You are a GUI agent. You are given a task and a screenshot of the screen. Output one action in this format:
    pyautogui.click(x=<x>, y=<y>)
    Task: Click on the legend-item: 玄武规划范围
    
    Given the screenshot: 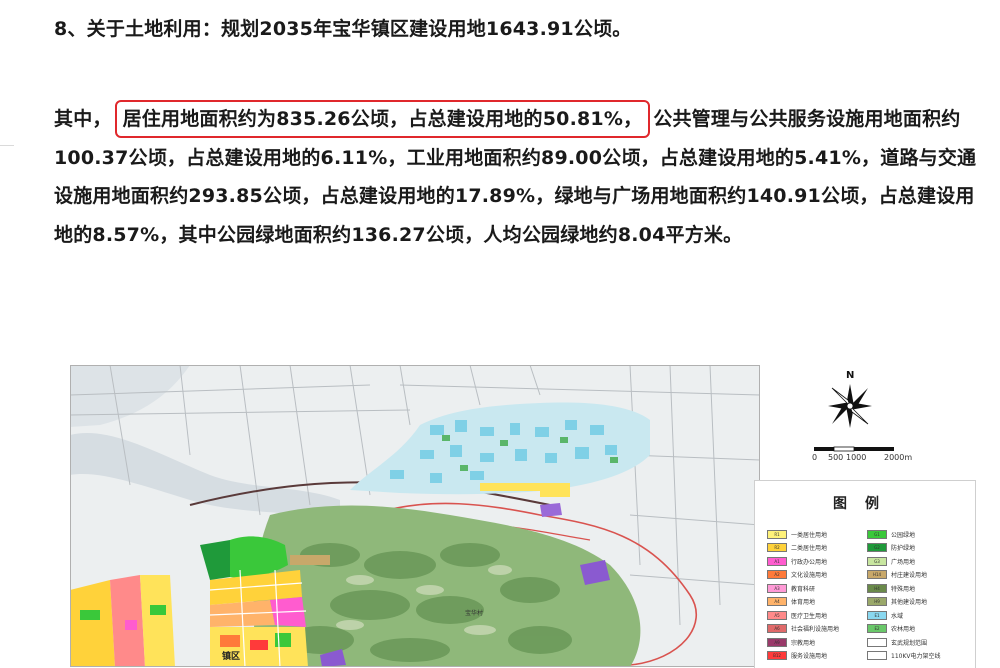 What is the action you would take?
    pyautogui.click(x=897, y=642)
    